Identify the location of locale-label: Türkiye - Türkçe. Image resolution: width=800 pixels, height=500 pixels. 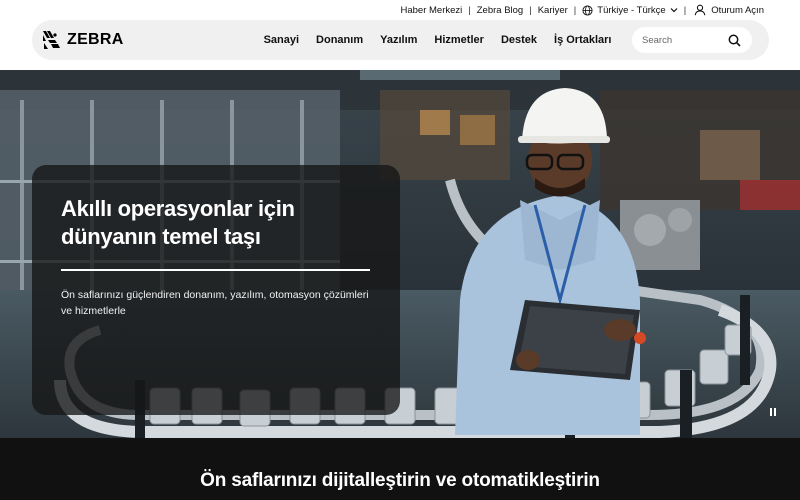
(631, 10).